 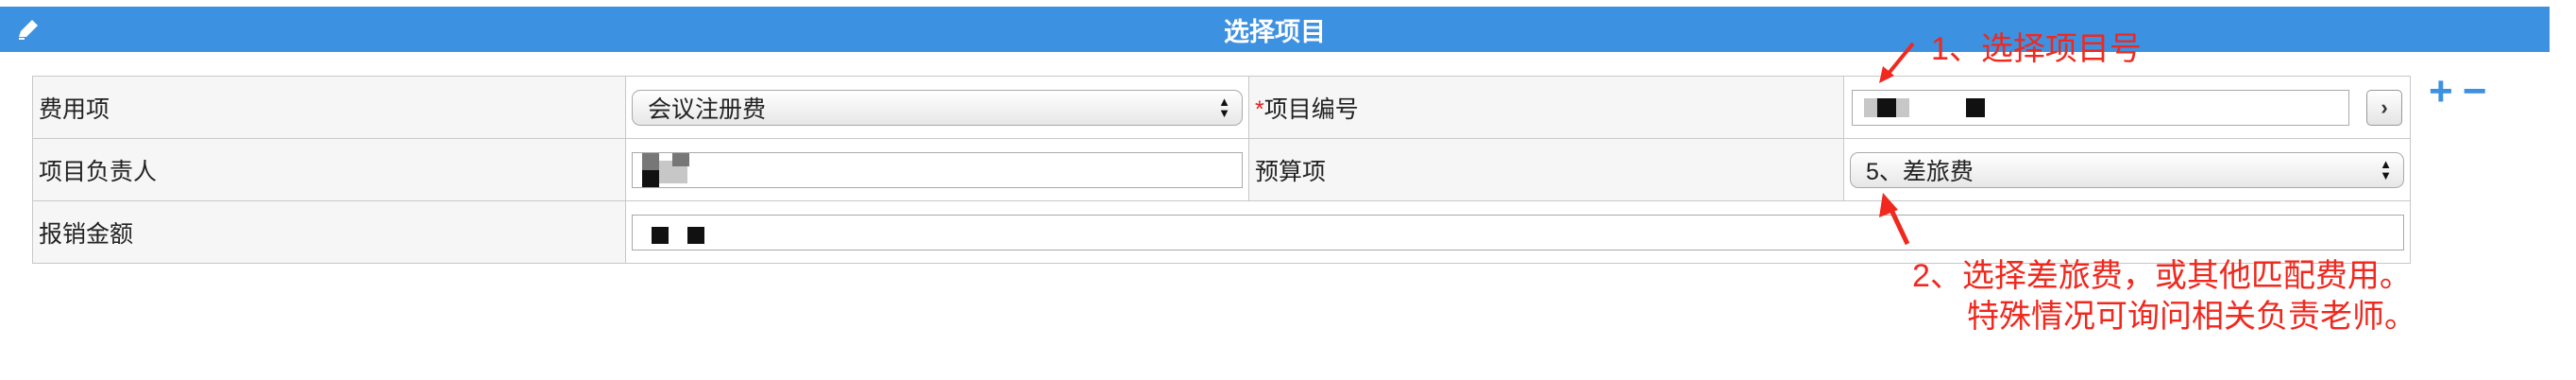 I want to click on project-lead-cell, so click(x=937, y=169).